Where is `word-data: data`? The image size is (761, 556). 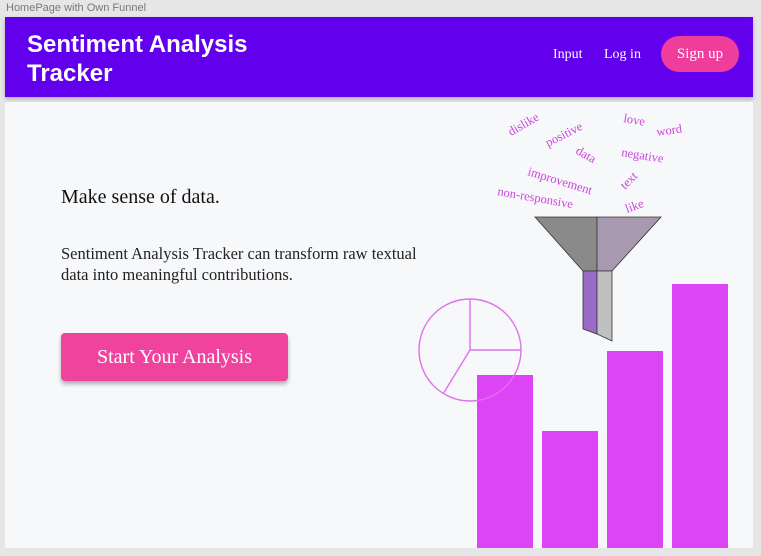 word-data: data is located at coordinates (586, 154).